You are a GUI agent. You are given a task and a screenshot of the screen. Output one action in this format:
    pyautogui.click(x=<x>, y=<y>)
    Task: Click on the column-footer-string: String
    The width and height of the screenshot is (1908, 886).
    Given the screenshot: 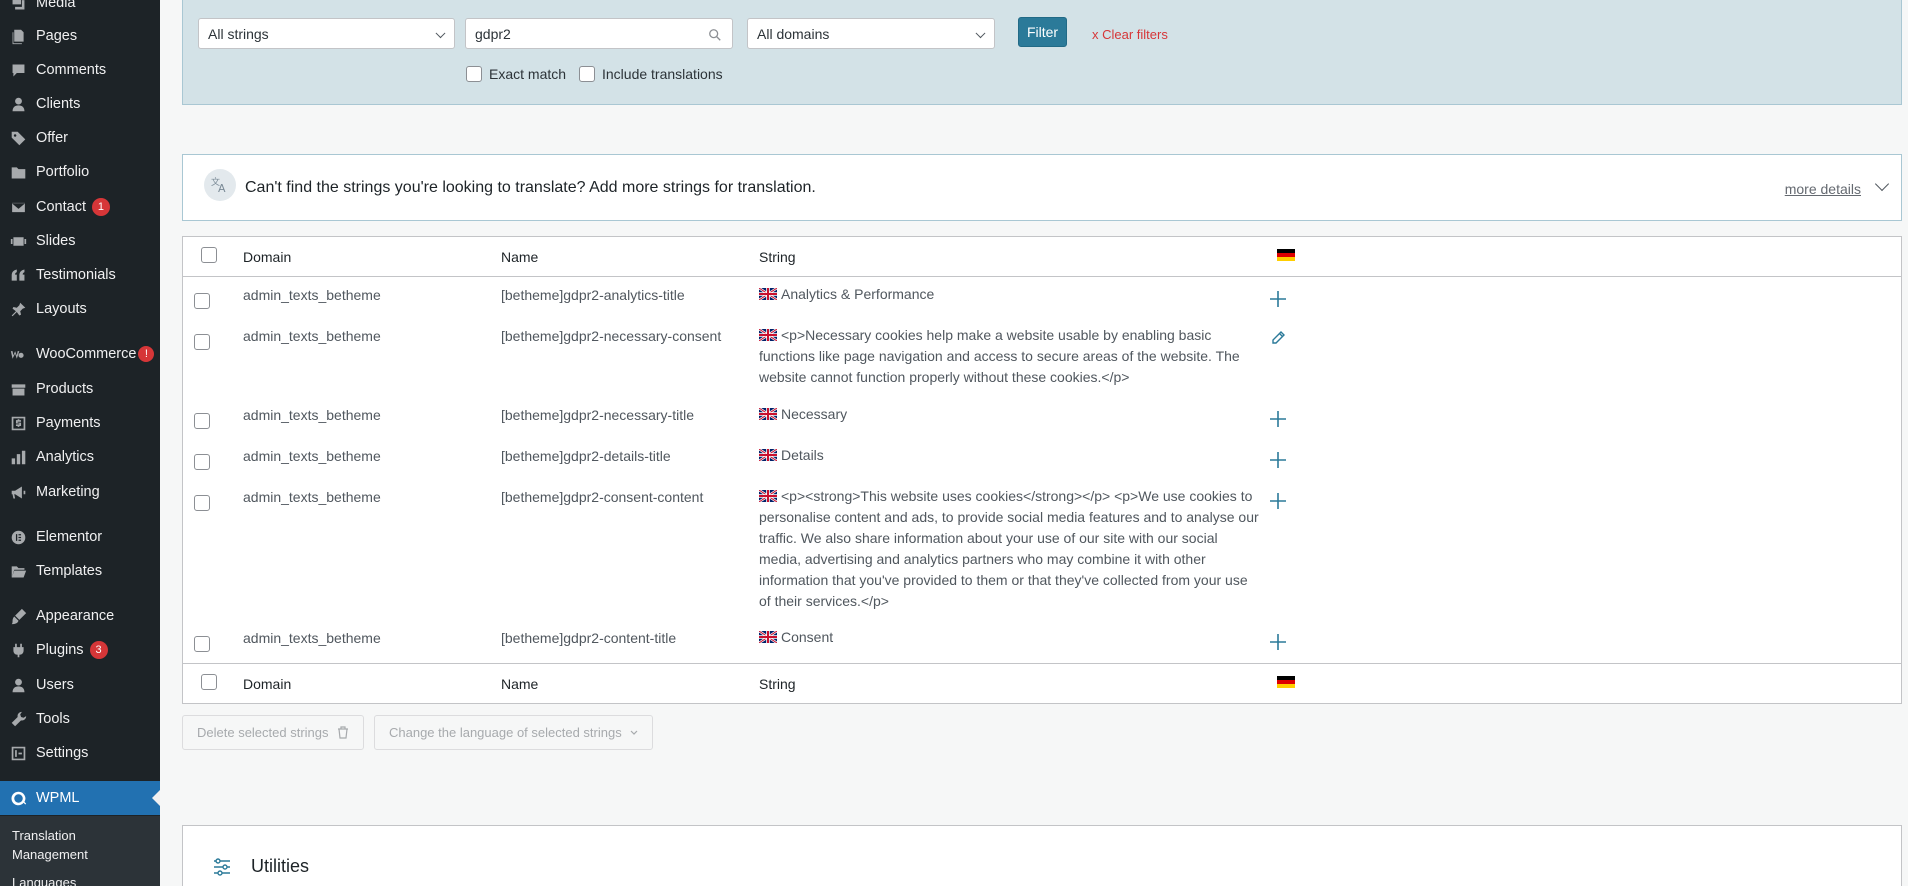 What is the action you would take?
    pyautogui.click(x=777, y=684)
    